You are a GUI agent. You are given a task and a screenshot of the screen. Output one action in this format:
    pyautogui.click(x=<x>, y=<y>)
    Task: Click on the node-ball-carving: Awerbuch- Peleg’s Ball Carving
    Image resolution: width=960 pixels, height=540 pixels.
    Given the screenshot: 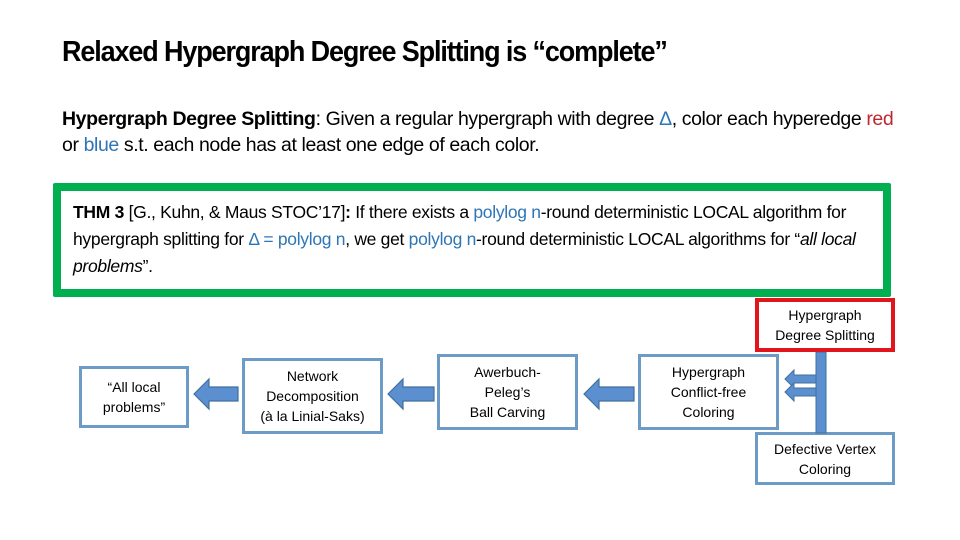 What is the action you would take?
    pyautogui.click(x=507, y=392)
    